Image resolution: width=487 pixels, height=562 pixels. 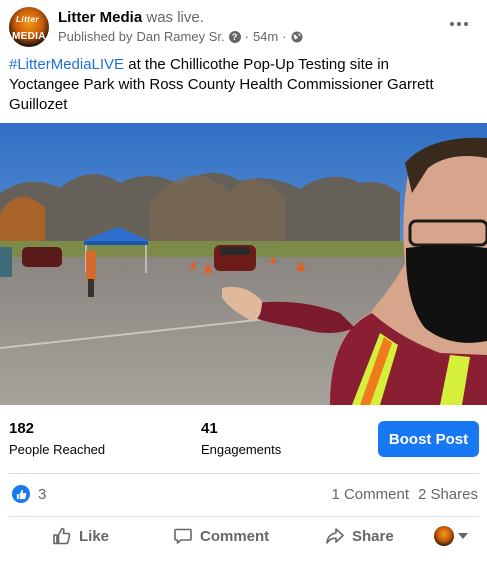 I want to click on chevron-down-icon, so click(x=463, y=536).